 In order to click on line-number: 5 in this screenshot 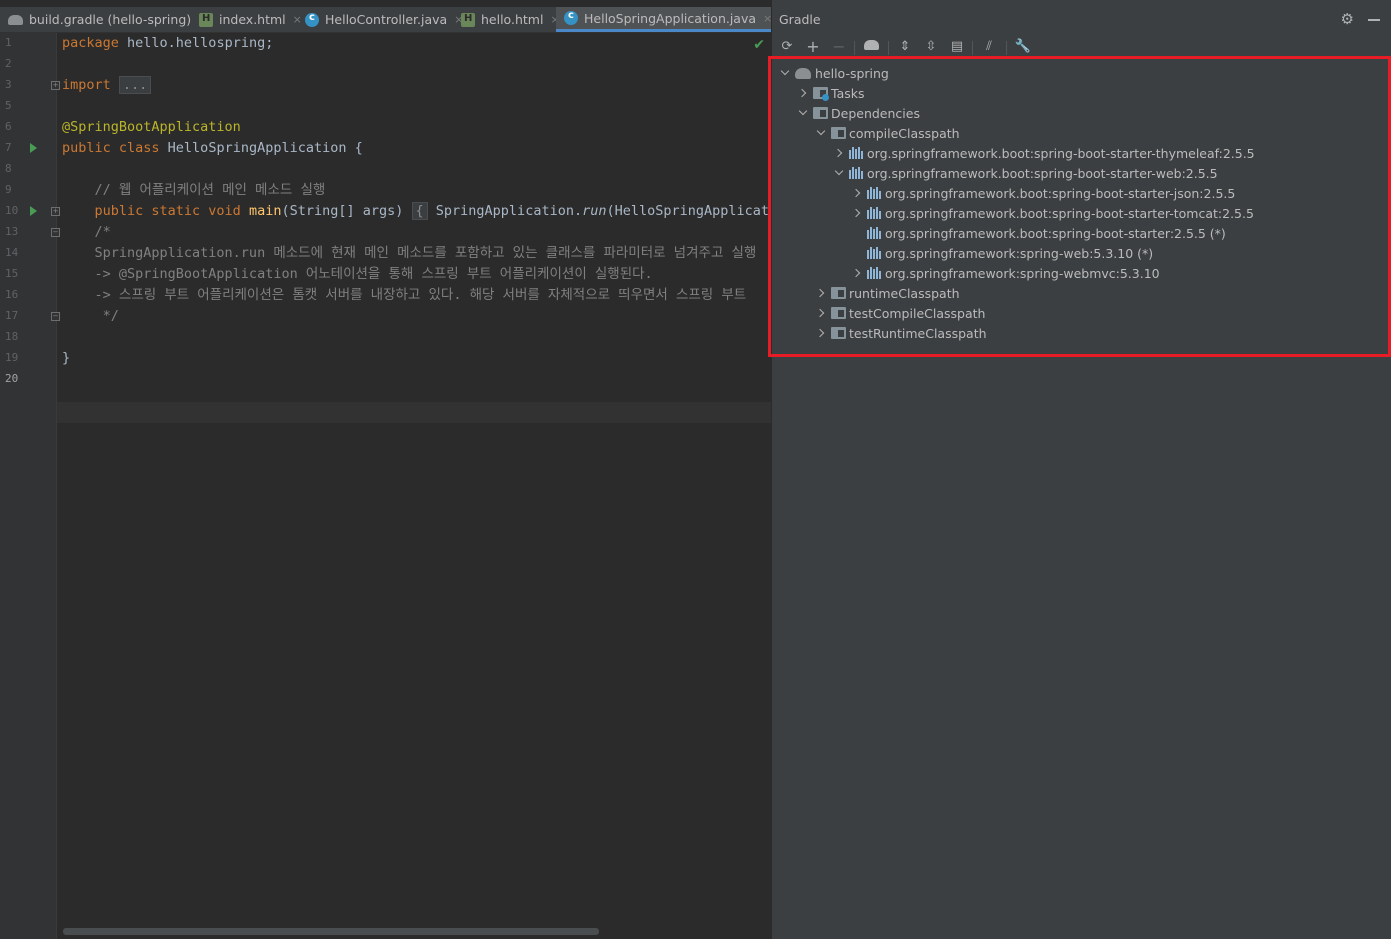, I will do `click(8, 105)`.